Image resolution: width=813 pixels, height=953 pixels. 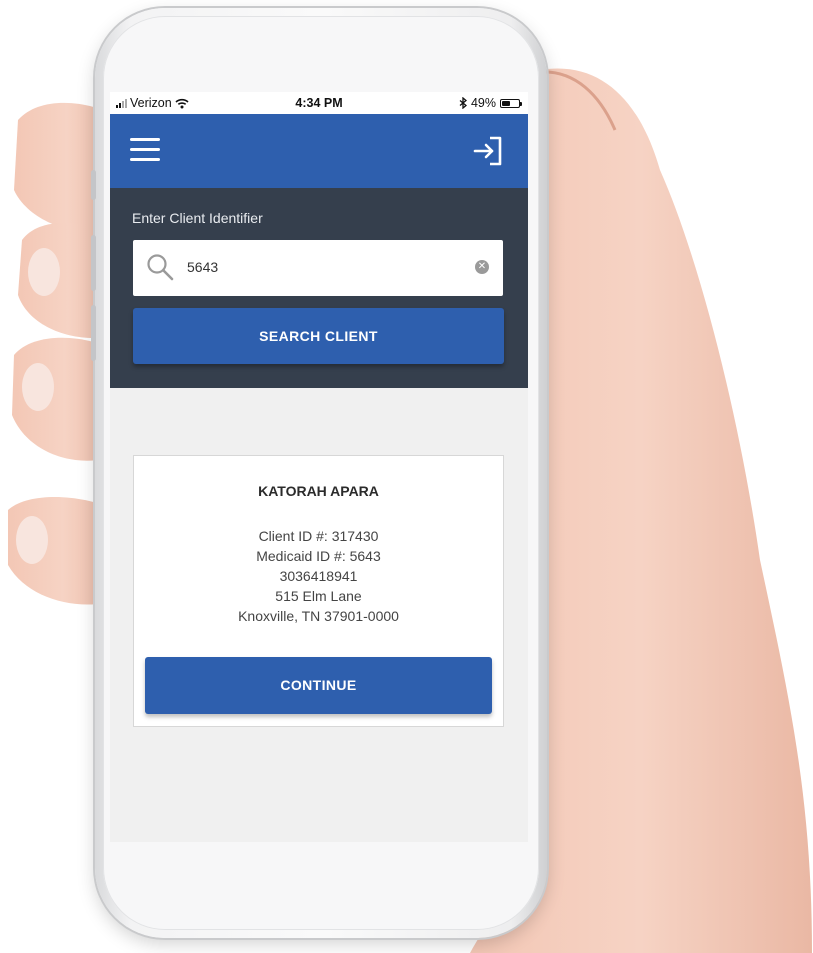 What do you see at coordinates (482, 267) in the screenshot?
I see `clear-icon: ✕` at bounding box center [482, 267].